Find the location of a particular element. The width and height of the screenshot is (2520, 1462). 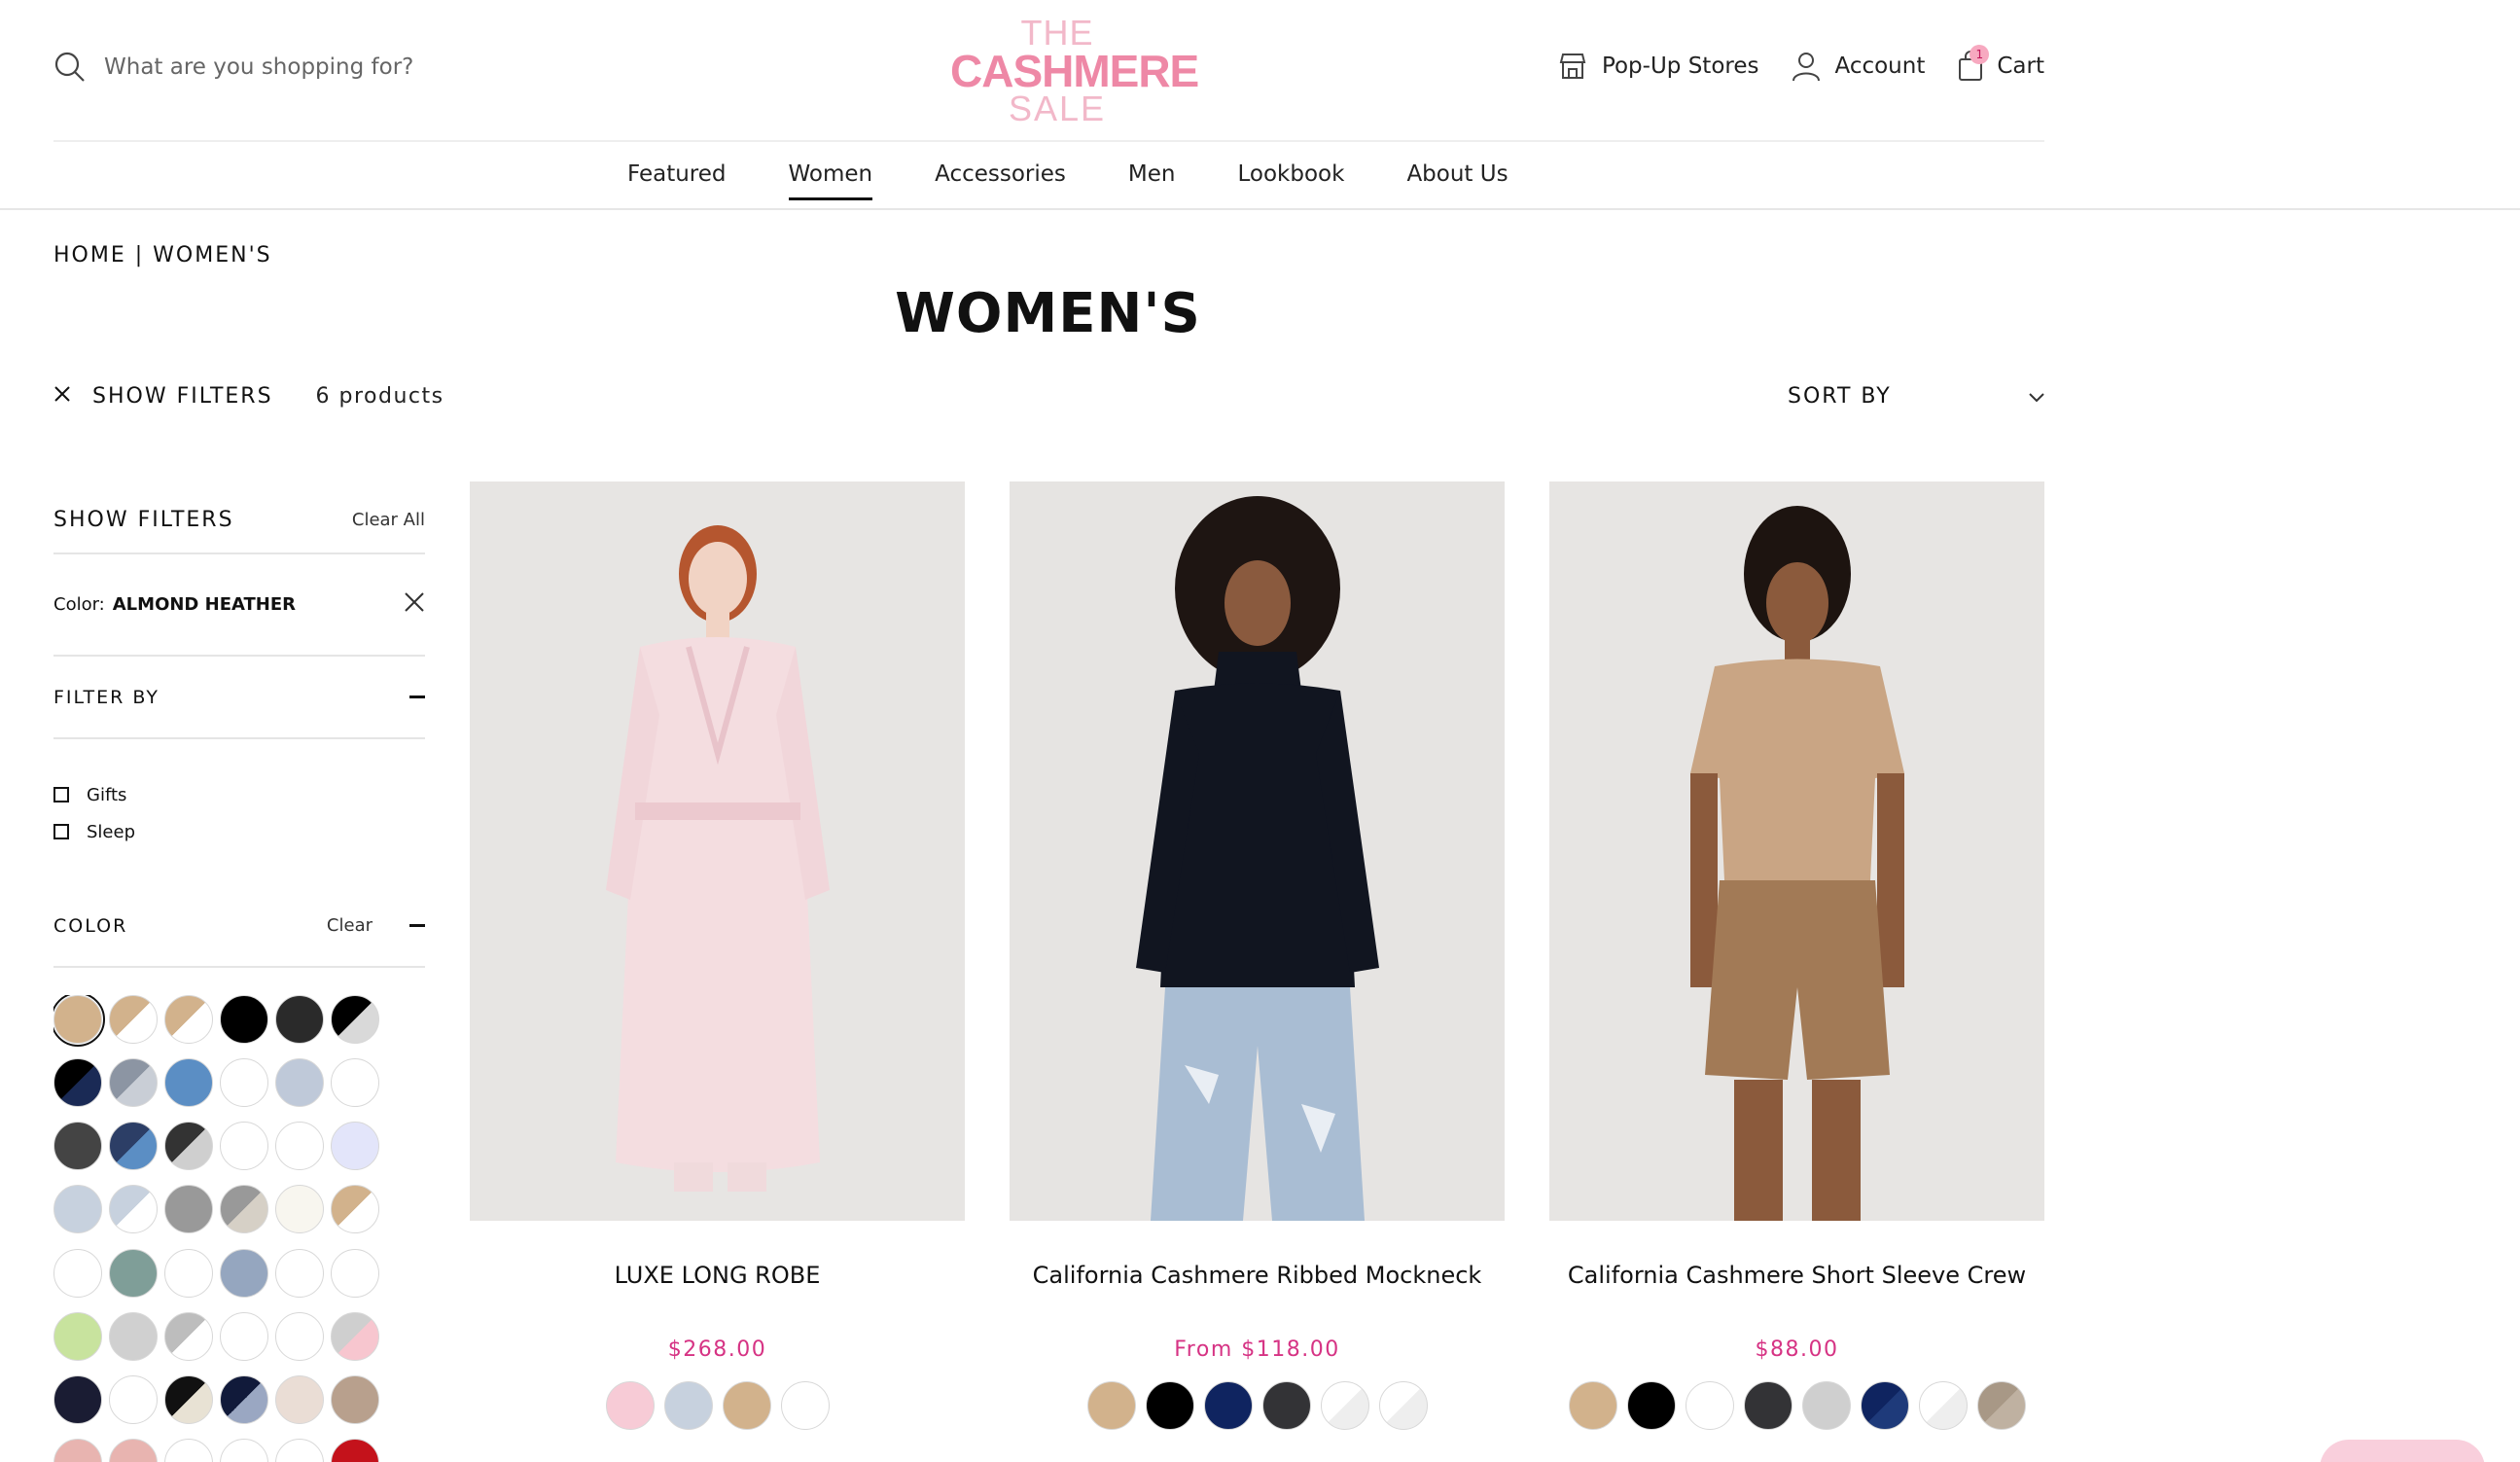

product-name: California Cashmere Ribbed Mockneck is located at coordinates (1257, 1275).